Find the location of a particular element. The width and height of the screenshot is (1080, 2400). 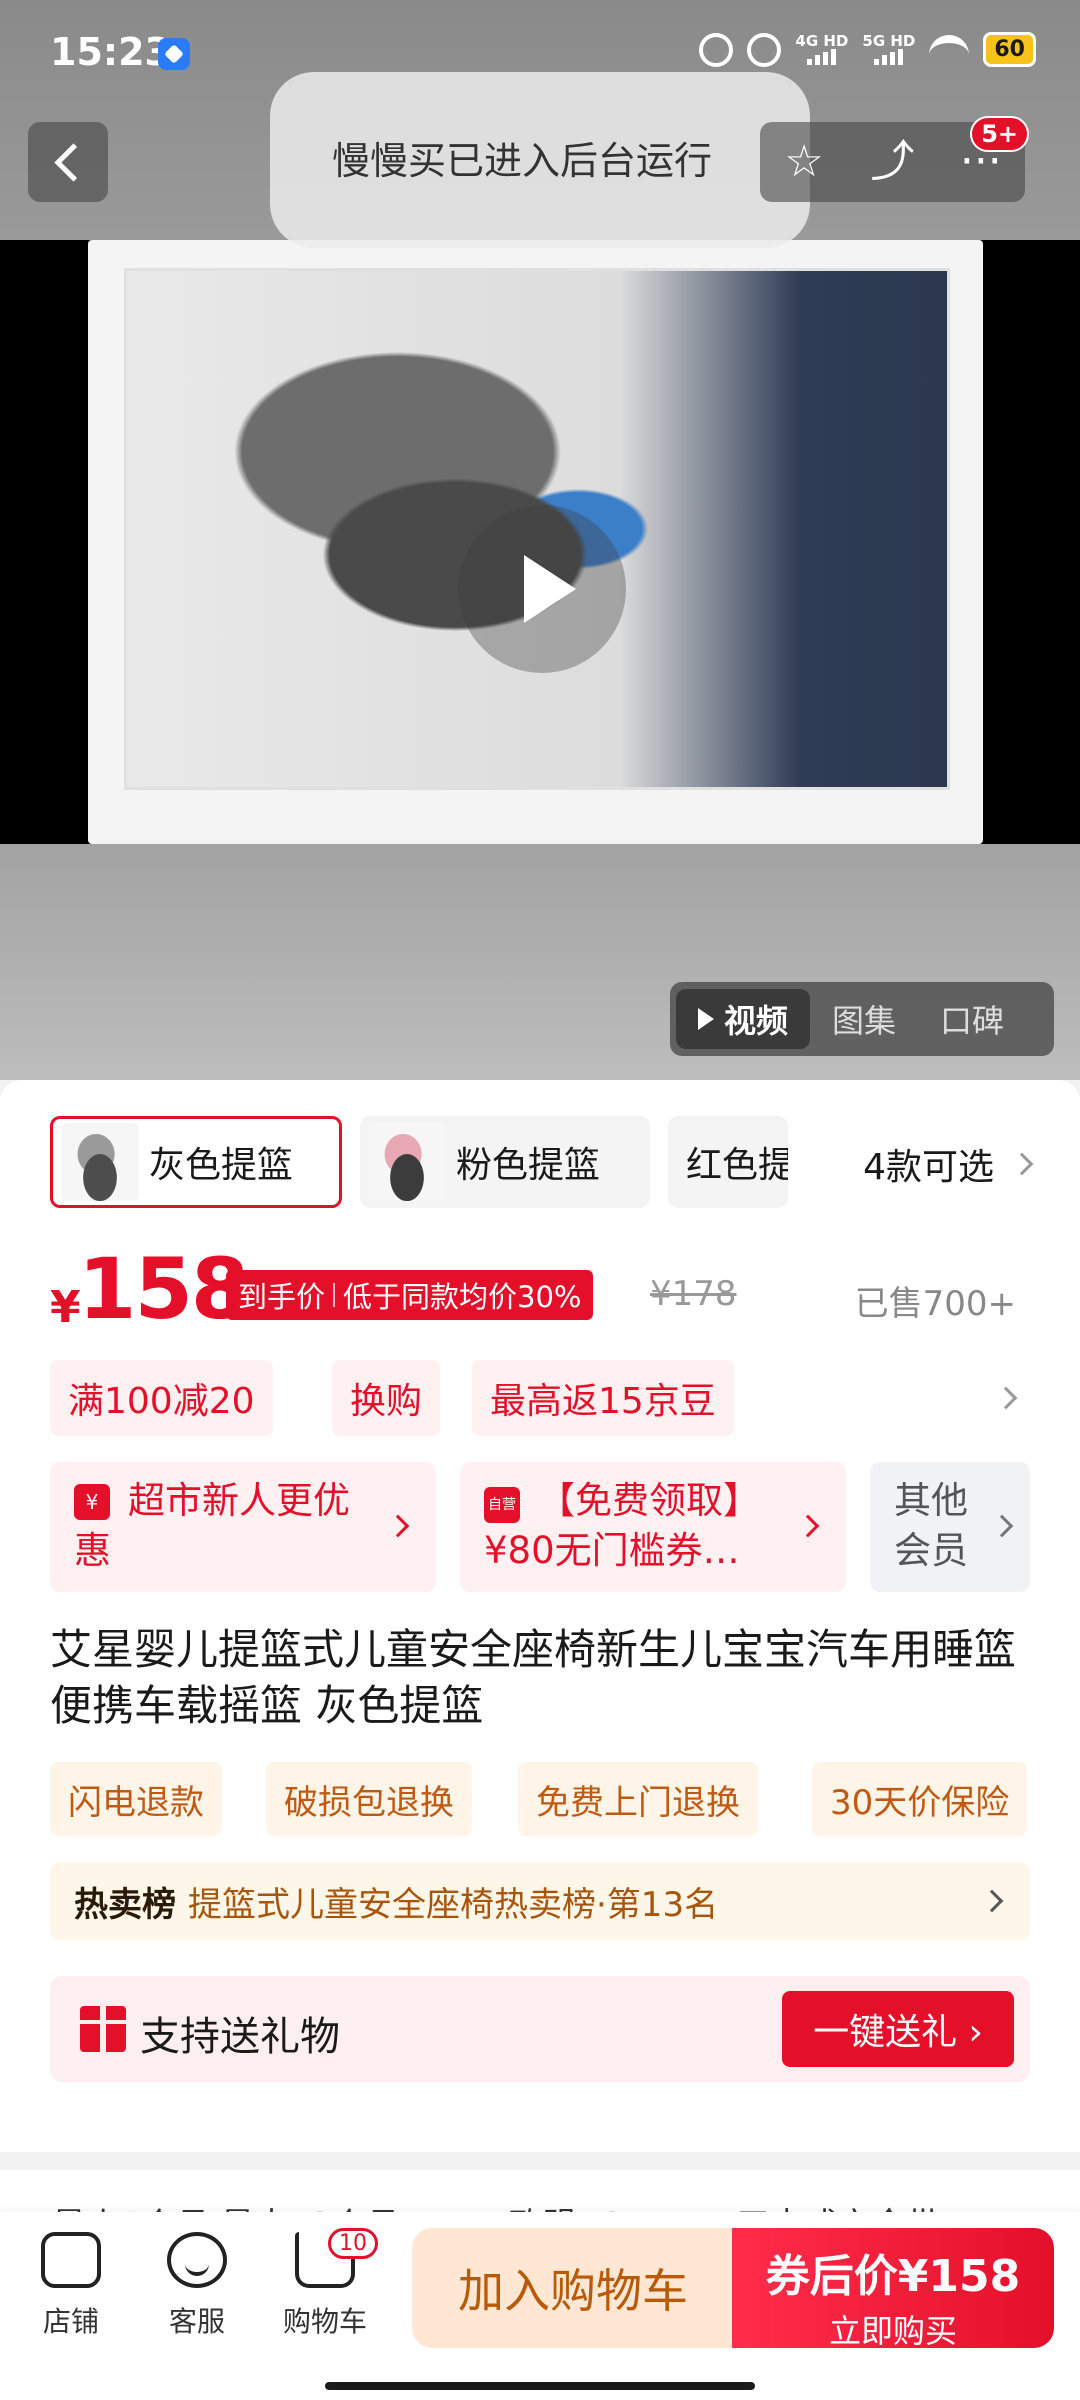

variant-red: 红色提篮 is located at coordinates (728, 1162).